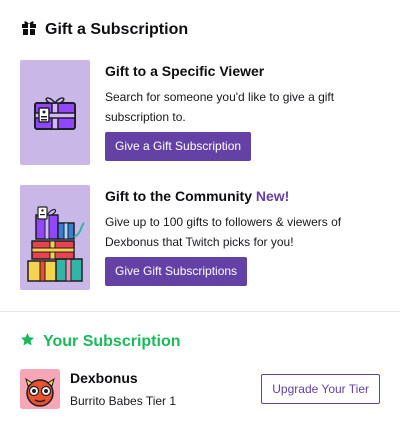 Image resolution: width=400 pixels, height=430 pixels. Describe the element at coordinates (178, 196) in the screenshot. I see `gift-community-title-text: Gift to the Community` at that location.